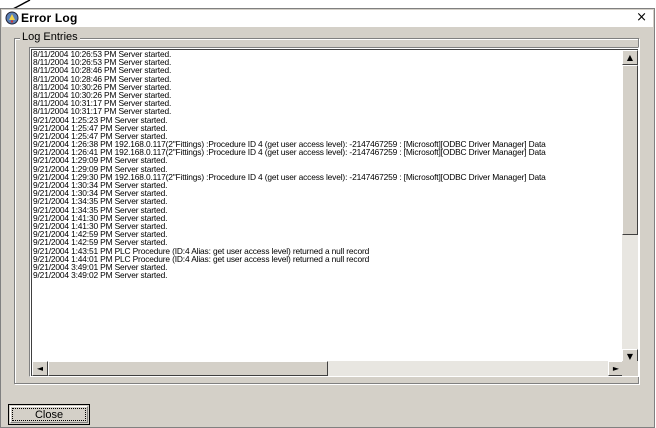 This screenshot has width=656, height=428. Describe the element at coordinates (327, 18) in the screenshot. I see `title-bar: Error Log ×` at that location.